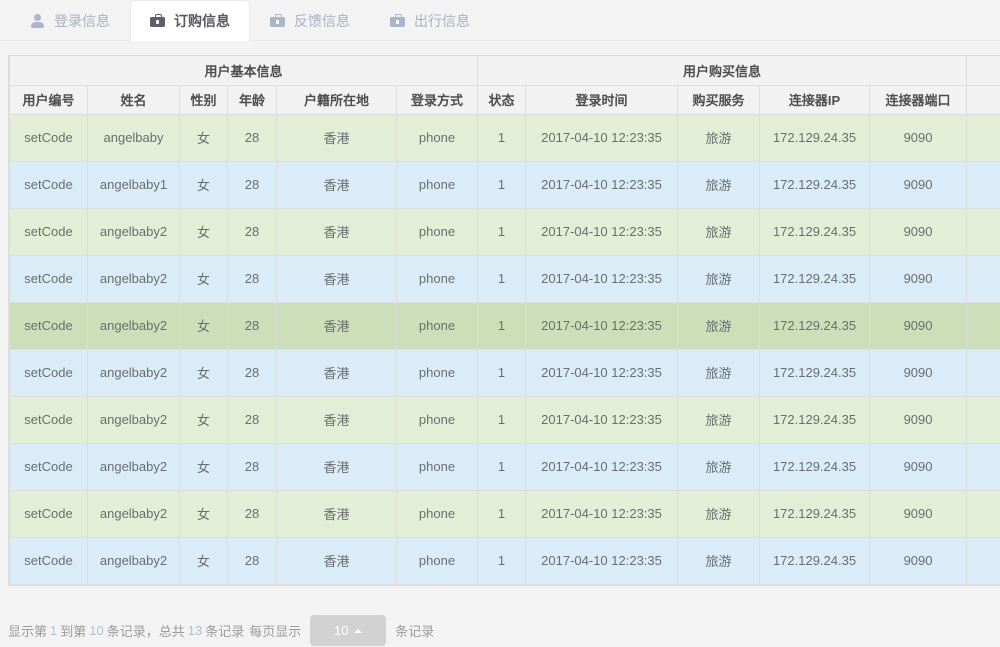 This screenshot has height=647, width=1000. Describe the element at coordinates (500, 20) in the screenshot. I see `tab-bar: 登录信息 订购信息 反馈信息 出行信息` at that location.